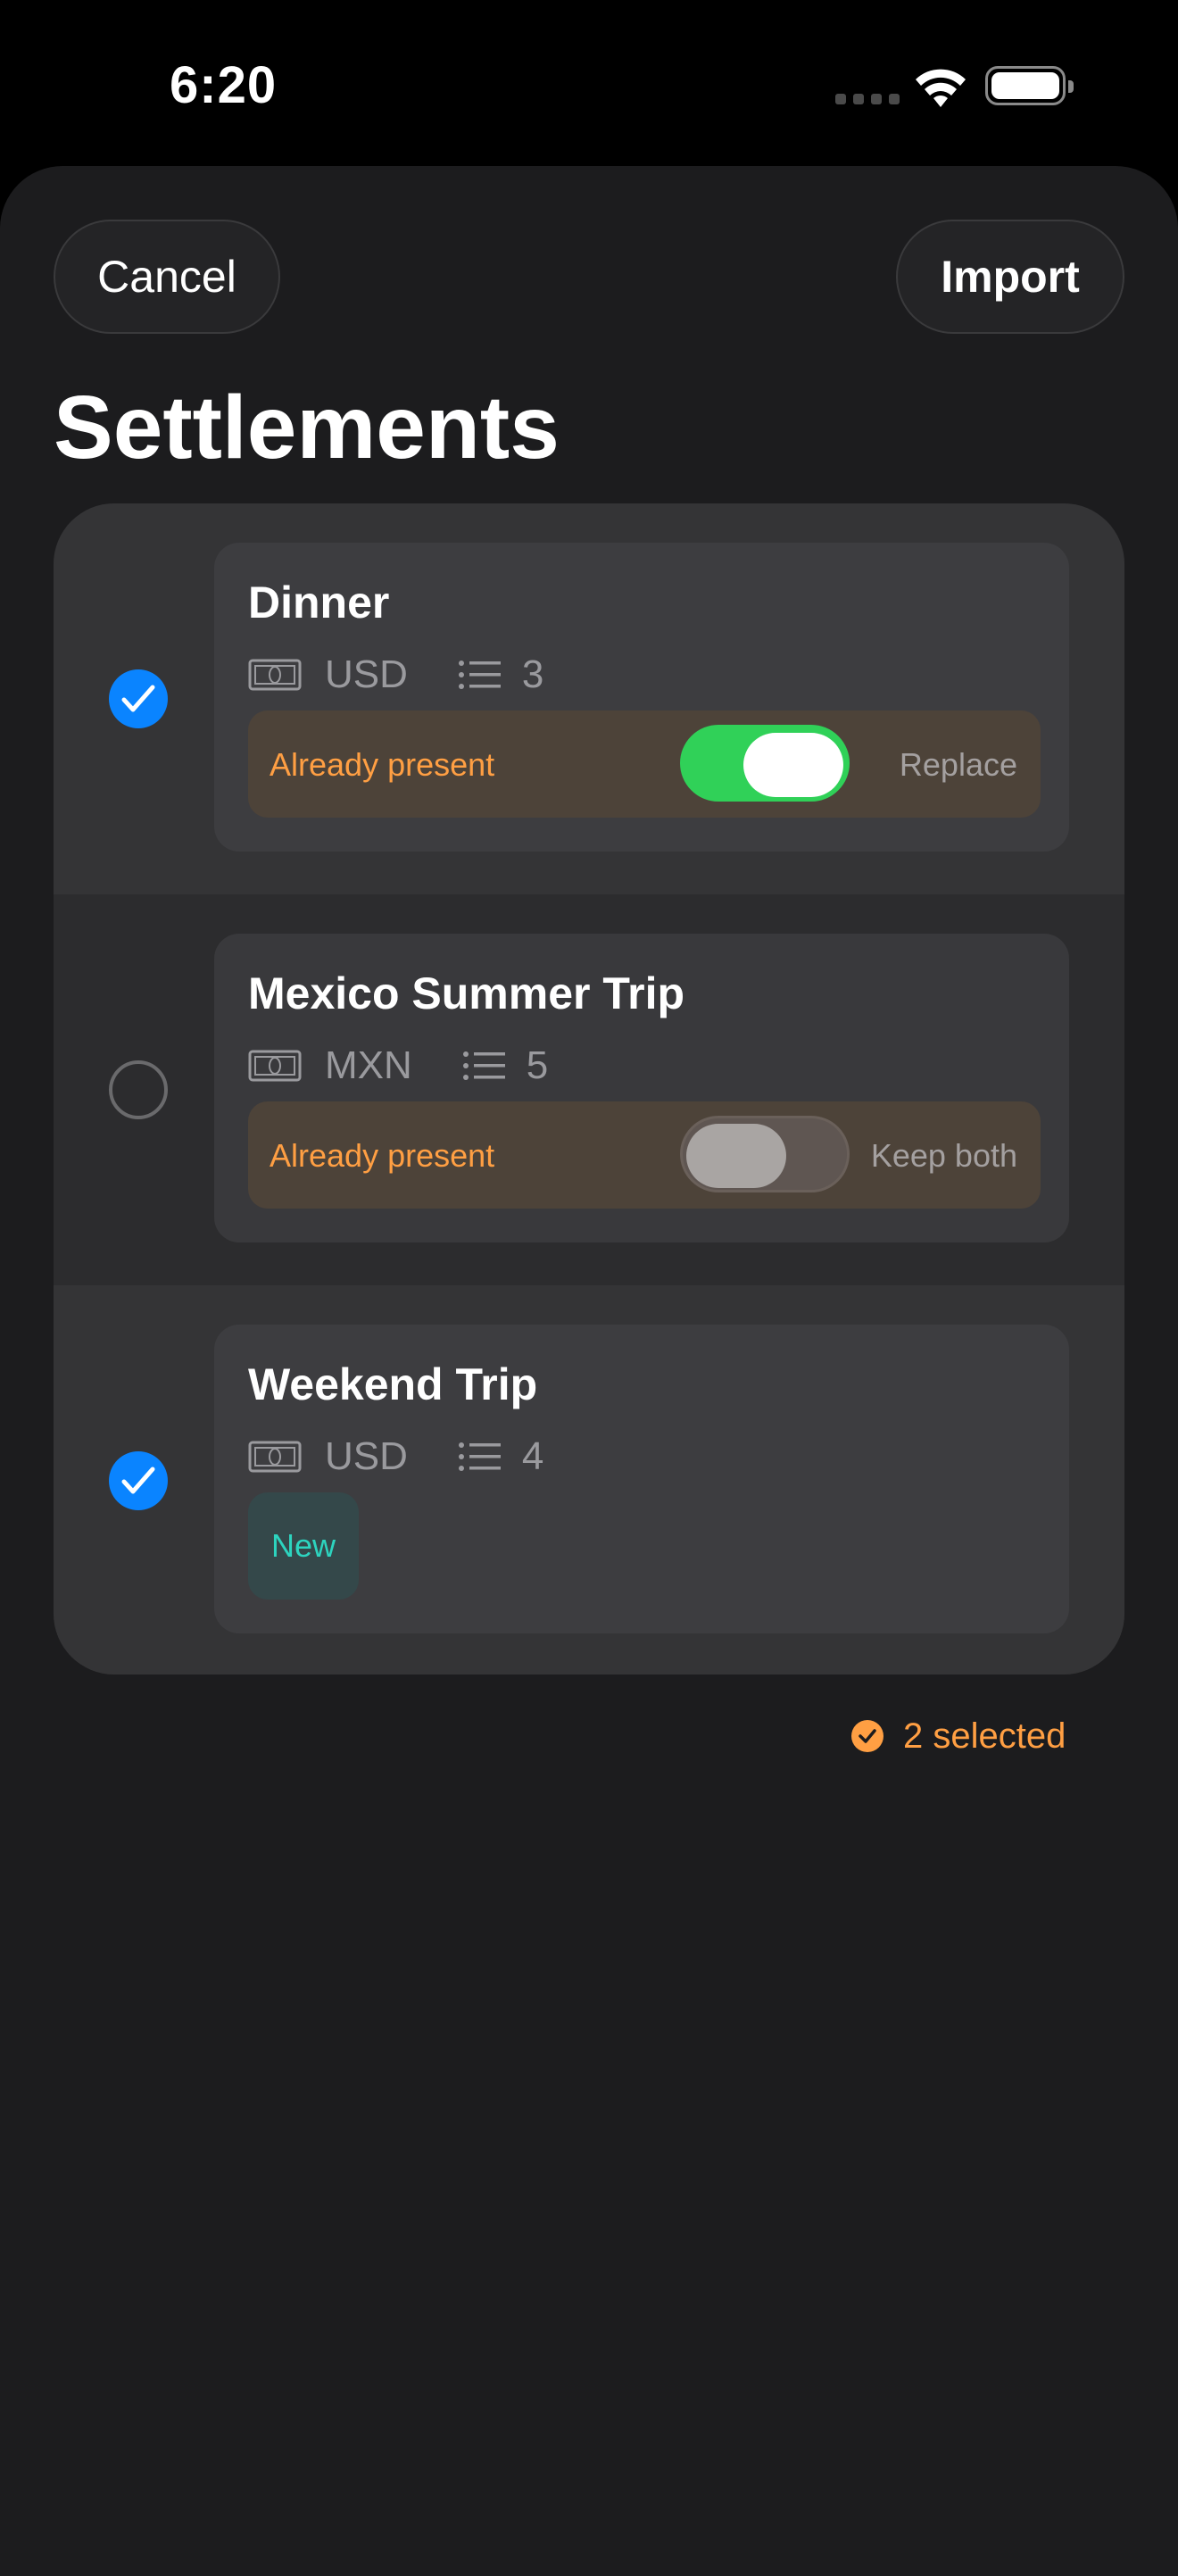 The width and height of the screenshot is (1178, 2576). What do you see at coordinates (1010, 277) in the screenshot?
I see `import-button: Import` at bounding box center [1010, 277].